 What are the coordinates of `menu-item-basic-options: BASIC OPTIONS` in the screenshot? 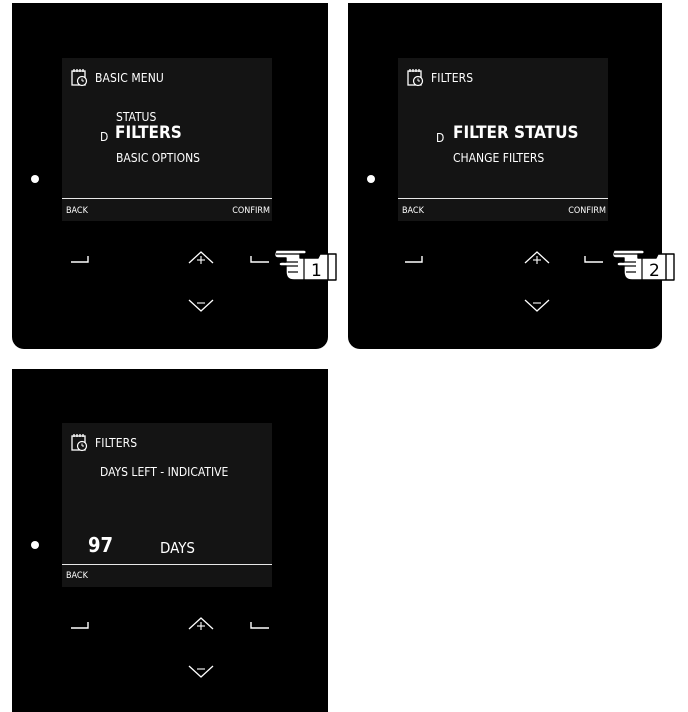 It's located at (158, 158).